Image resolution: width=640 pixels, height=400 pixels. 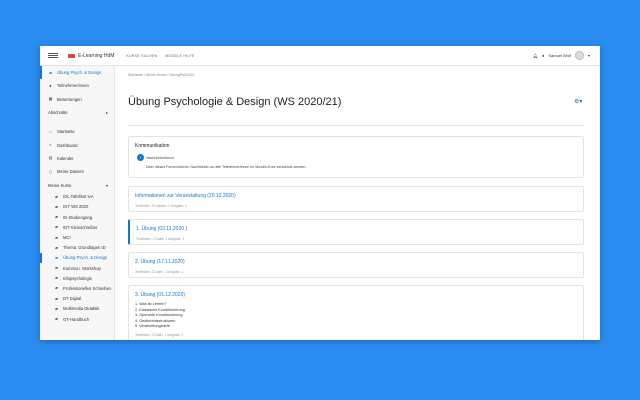 I want to click on home-icon: ⌂, so click(x=50, y=131).